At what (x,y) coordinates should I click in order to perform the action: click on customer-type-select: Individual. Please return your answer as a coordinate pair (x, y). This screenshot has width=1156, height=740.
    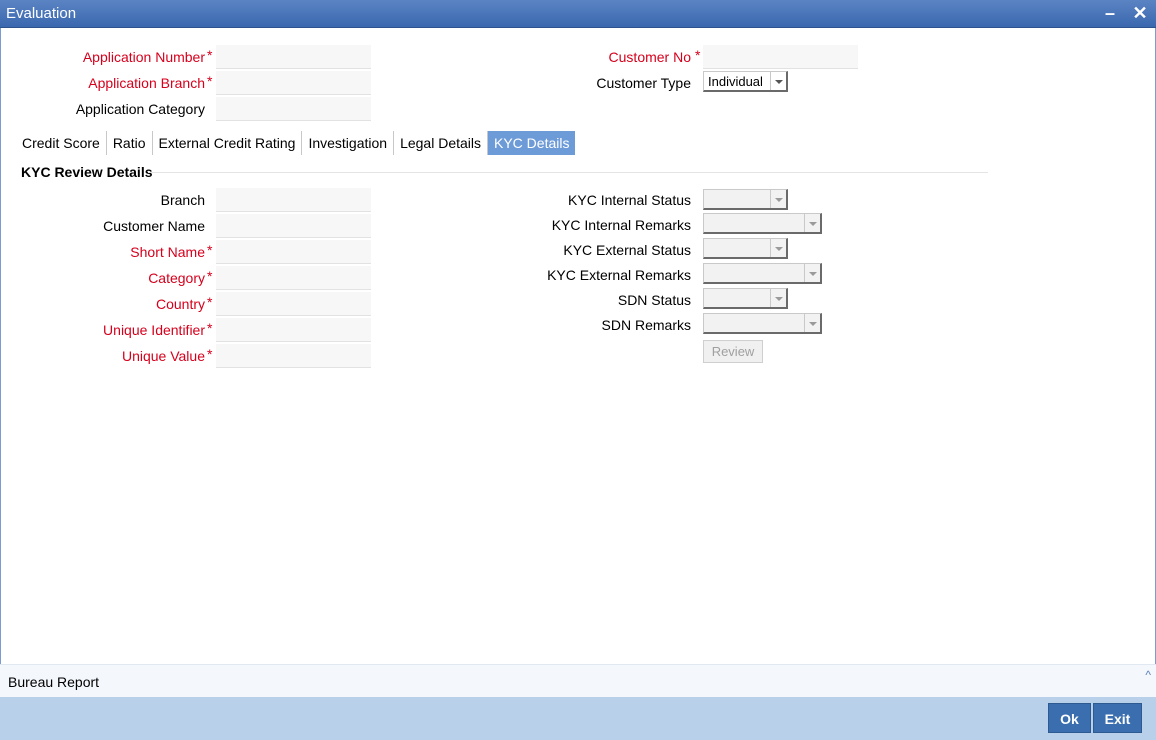
    Looking at the image, I should click on (745, 81).